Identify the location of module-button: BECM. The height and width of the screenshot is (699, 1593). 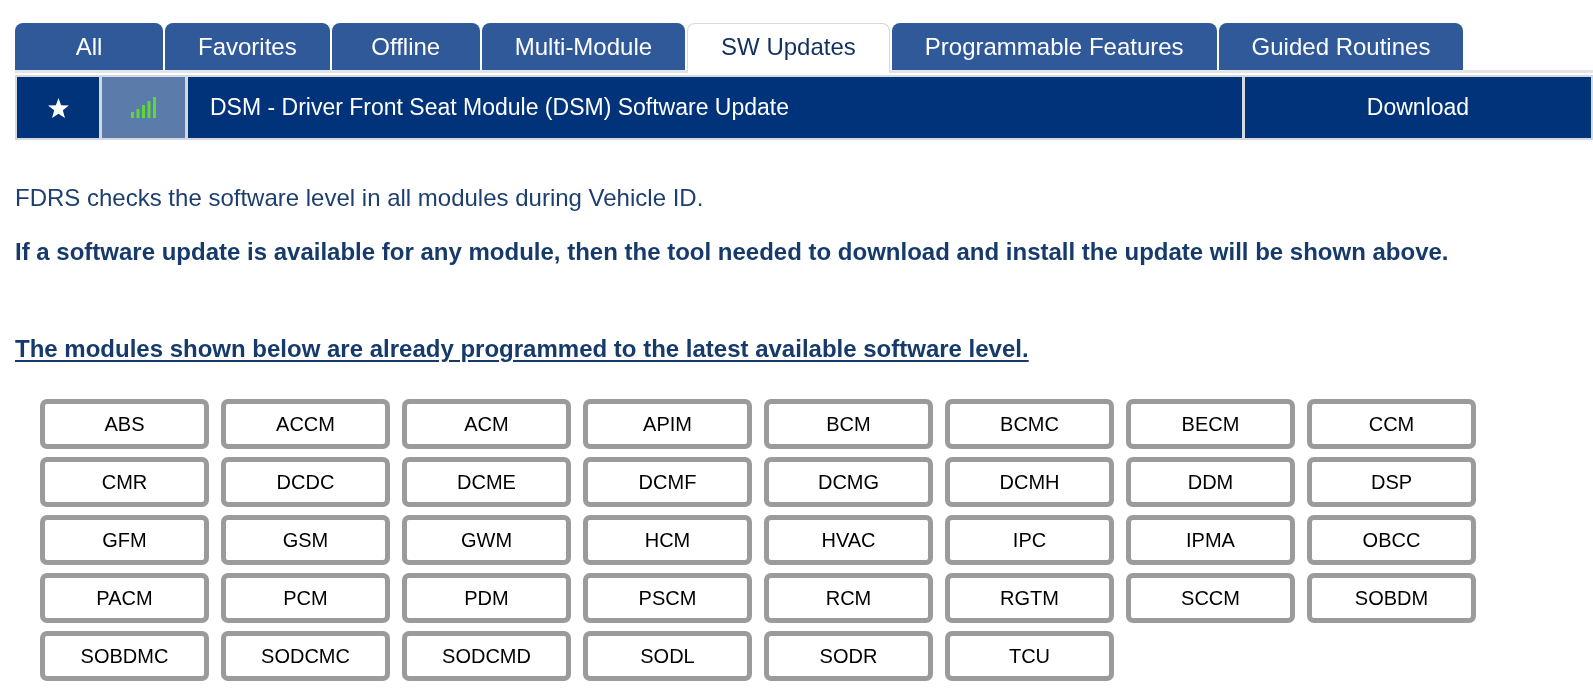
(1210, 424).